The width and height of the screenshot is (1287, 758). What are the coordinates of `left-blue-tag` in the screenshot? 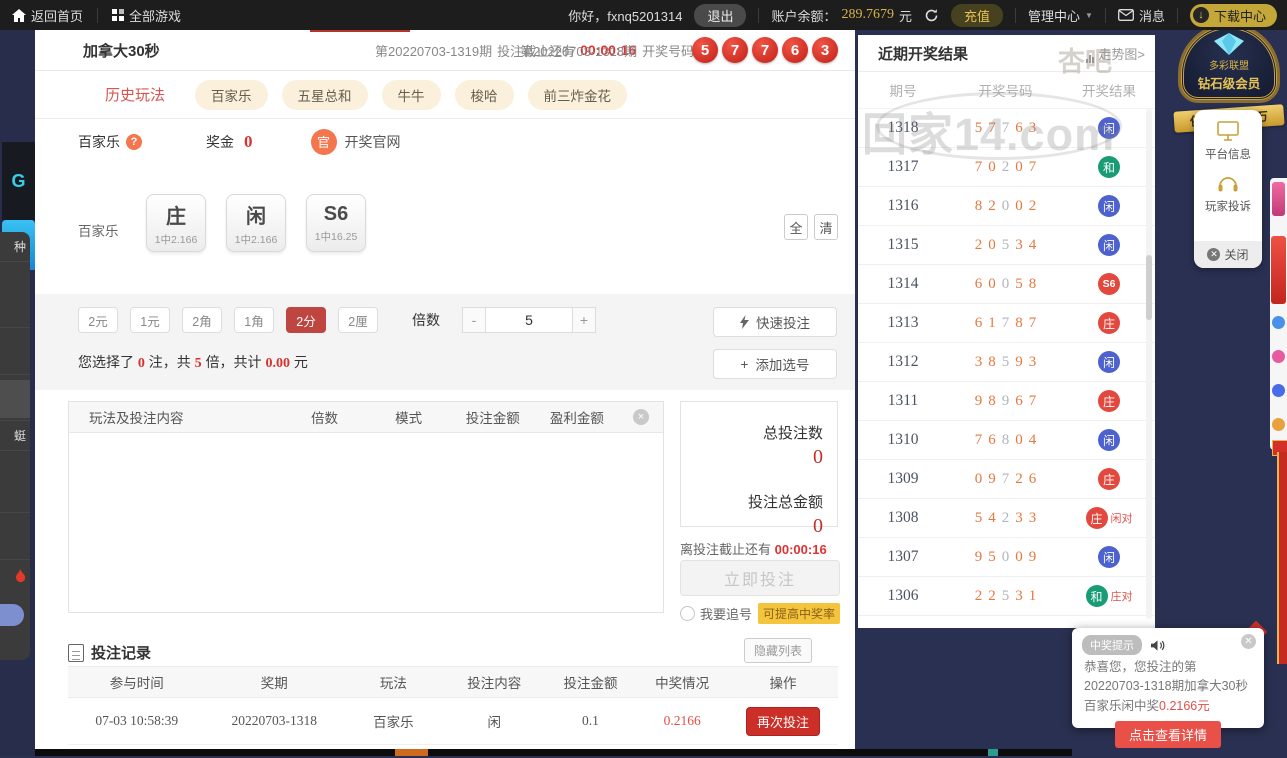 It's located at (12, 615).